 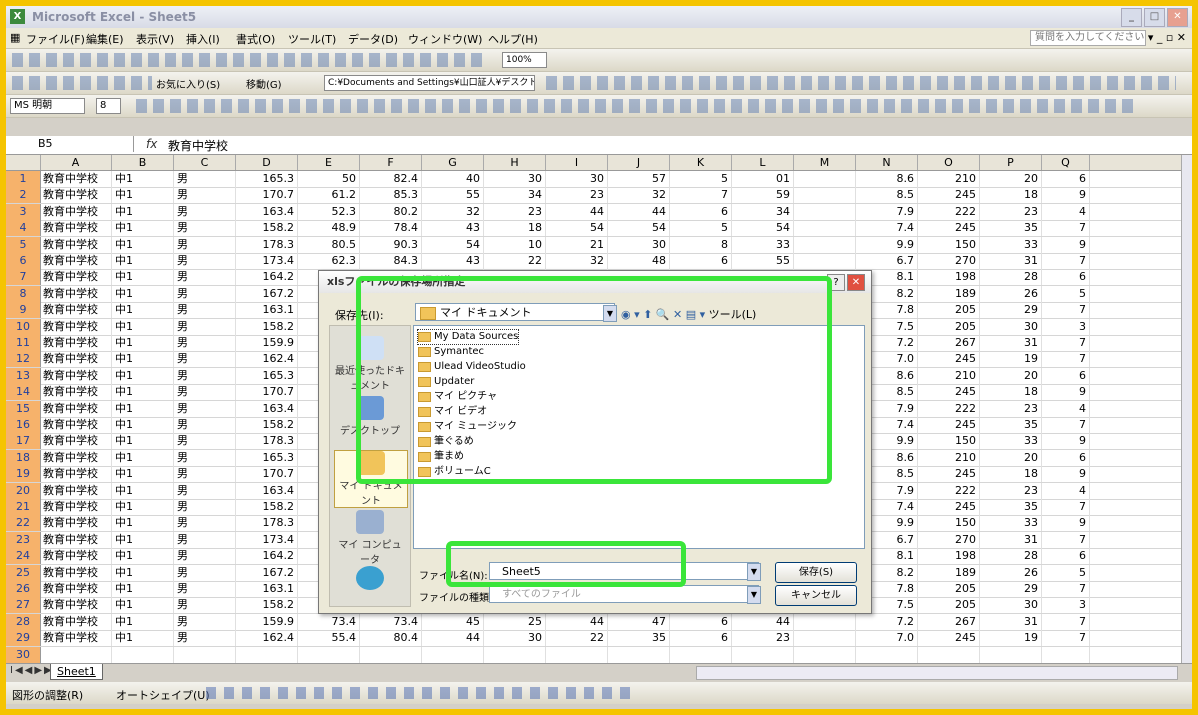 I want to click on table-cell: 43, so click(x=453, y=261).